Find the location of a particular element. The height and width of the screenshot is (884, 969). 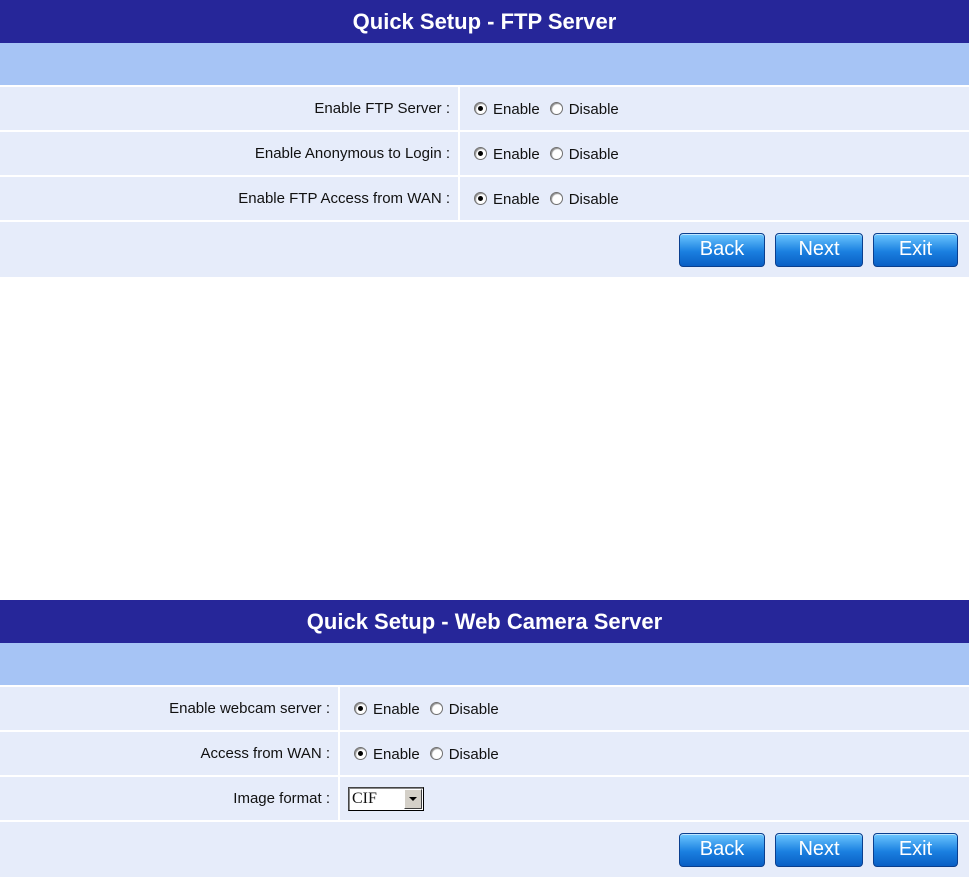

ftp-server-label: Enable FTP Server : is located at coordinates (230, 108).